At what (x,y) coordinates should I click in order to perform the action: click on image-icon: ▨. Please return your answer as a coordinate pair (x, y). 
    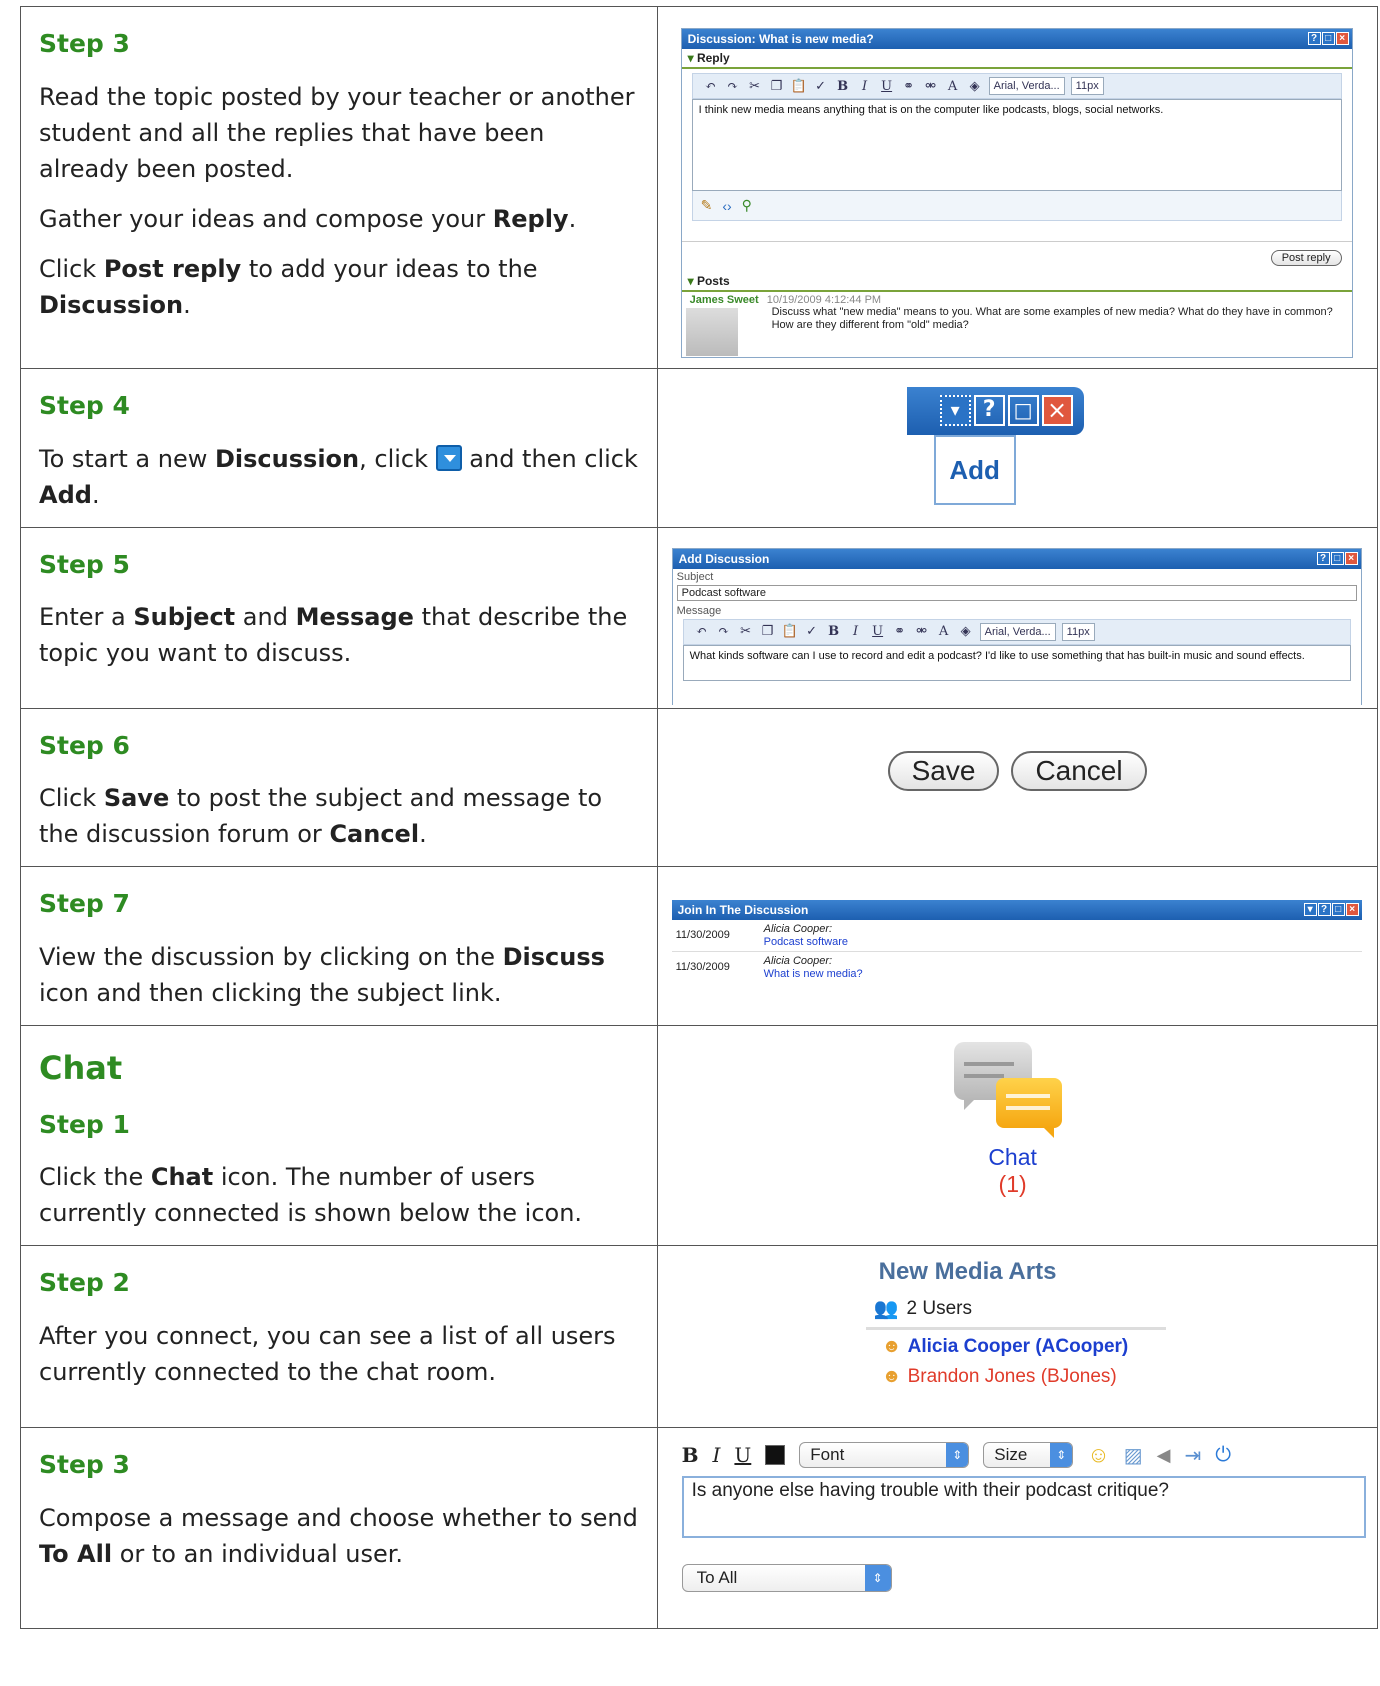
    Looking at the image, I should click on (1133, 1455).